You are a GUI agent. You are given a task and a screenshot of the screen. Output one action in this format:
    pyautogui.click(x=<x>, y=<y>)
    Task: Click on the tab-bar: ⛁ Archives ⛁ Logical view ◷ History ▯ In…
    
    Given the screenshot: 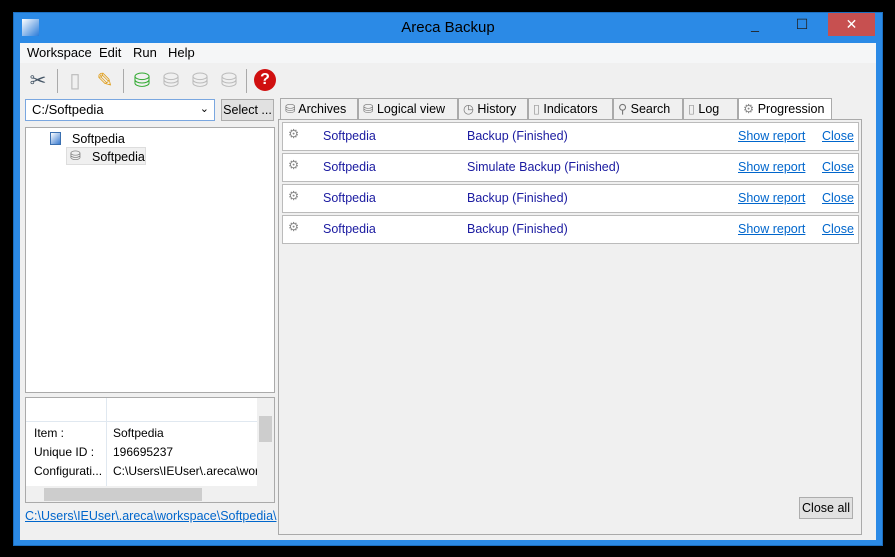 What is the action you would take?
    pyautogui.click(x=570, y=109)
    